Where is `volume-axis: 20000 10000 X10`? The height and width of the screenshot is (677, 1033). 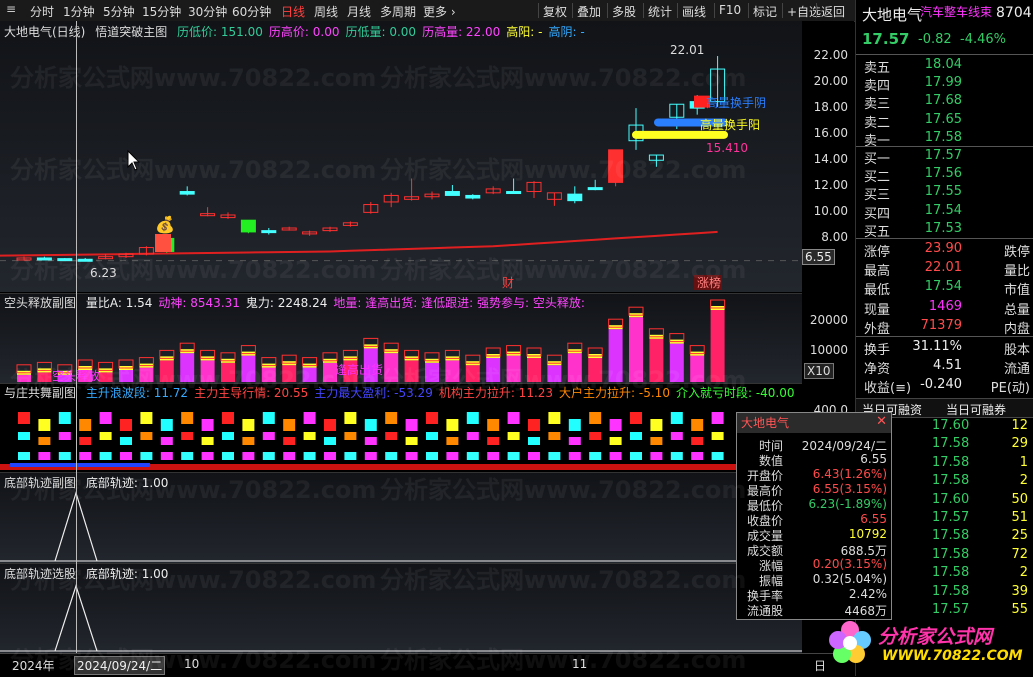
volume-axis: 20000 10000 X10 is located at coordinates (828, 338).